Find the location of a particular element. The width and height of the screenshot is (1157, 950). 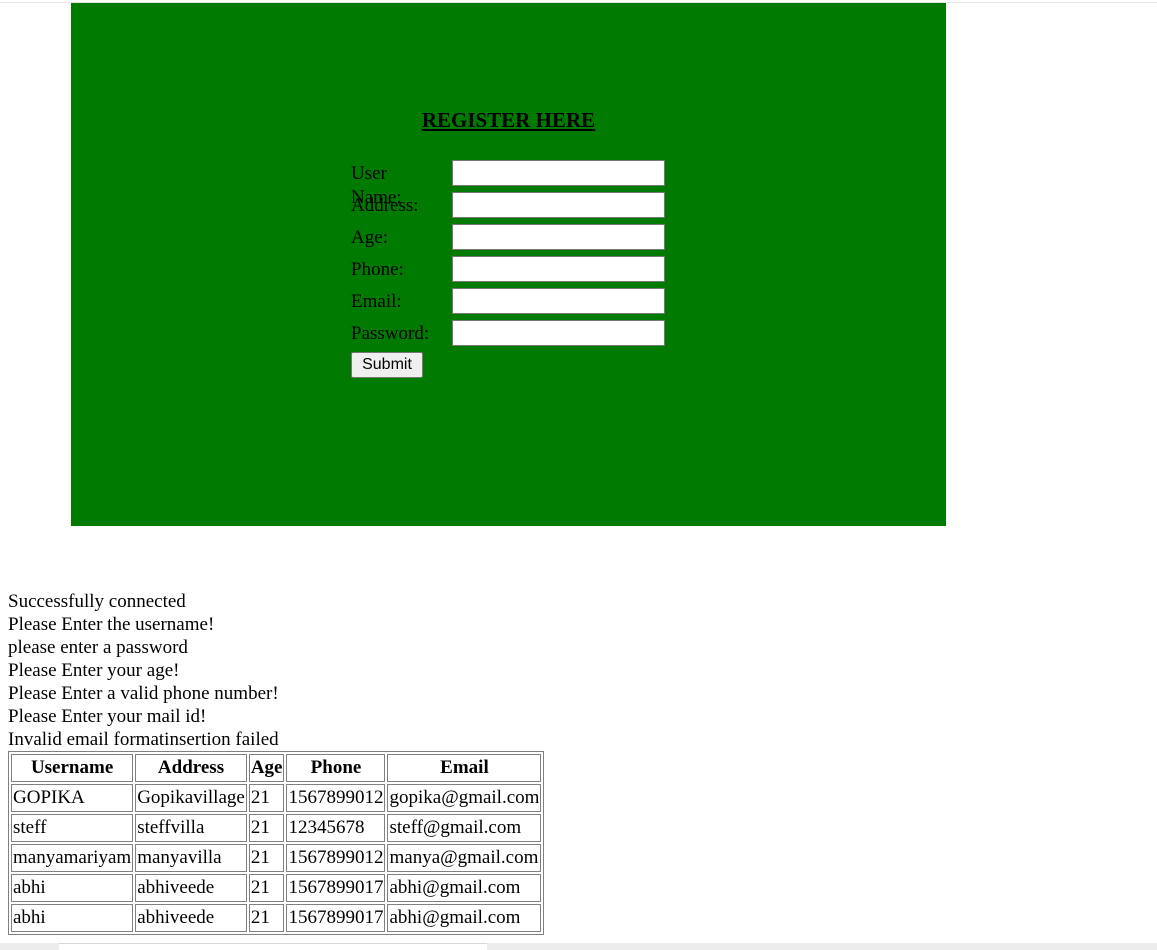

status-message: please enter a password is located at coordinates (98, 647).